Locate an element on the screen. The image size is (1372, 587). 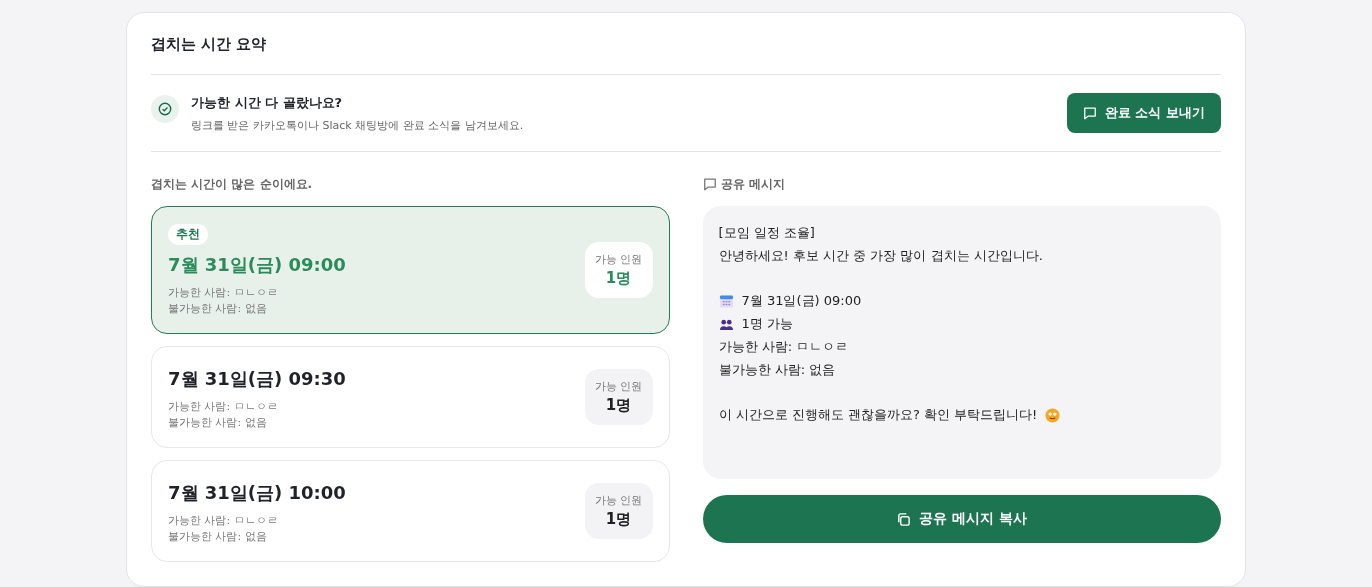
notice-title: 가능한 시간 다 골랐나요? is located at coordinates (267, 102).